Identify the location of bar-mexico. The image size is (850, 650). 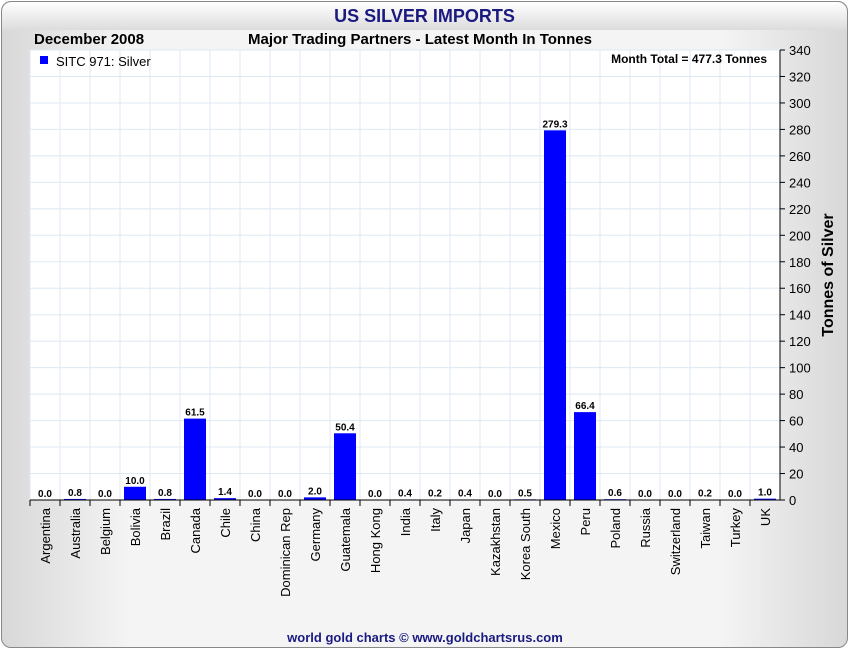
(555, 315).